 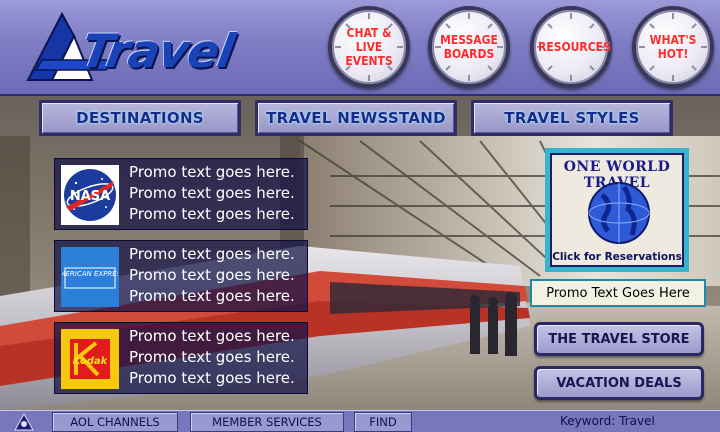 I want to click on one-world-travel-ad: ONE WORLD TRAVEL Click for Reservations, so click(x=617, y=210).